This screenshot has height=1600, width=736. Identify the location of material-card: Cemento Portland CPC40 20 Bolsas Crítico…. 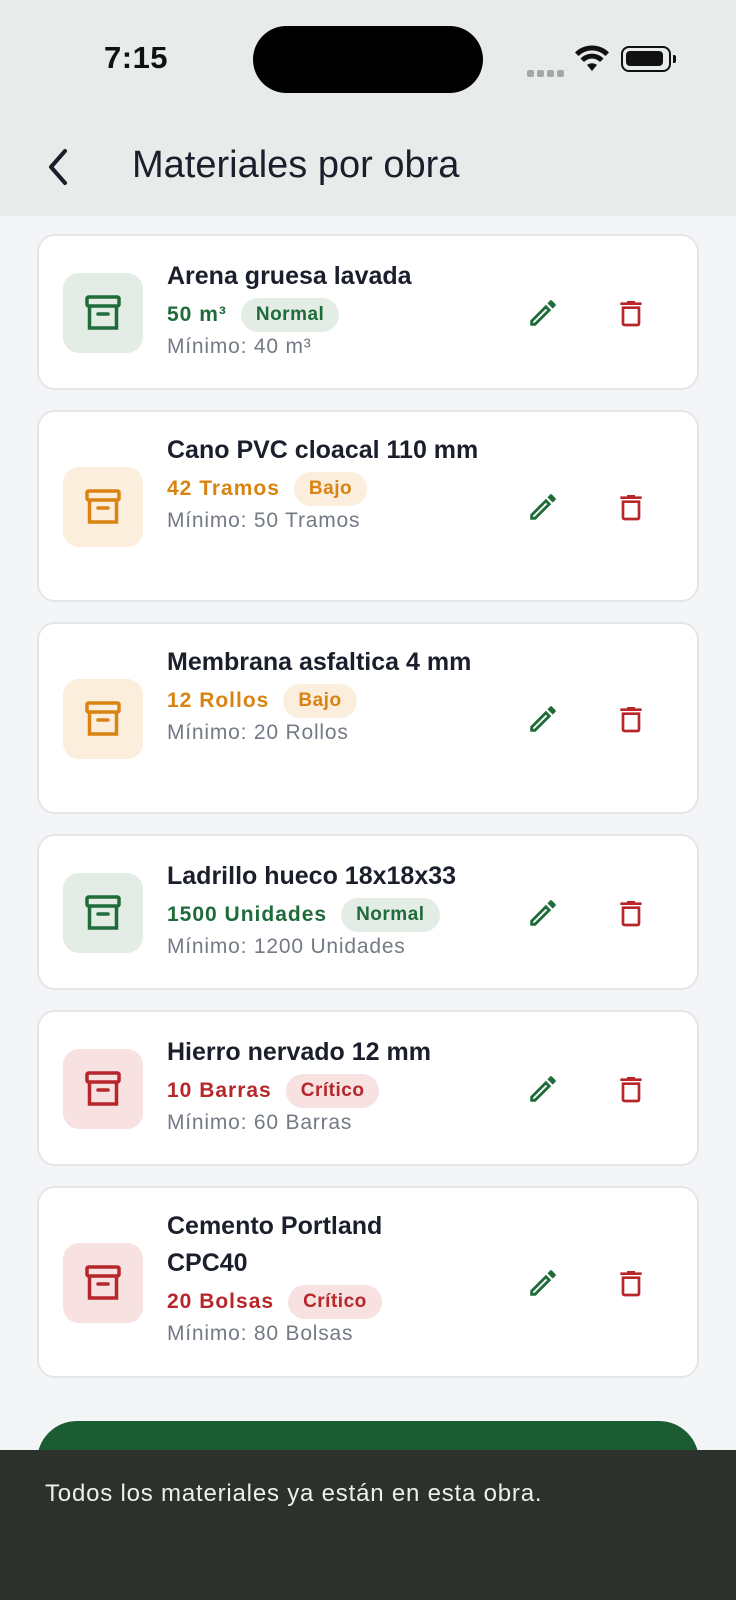
(368, 1282).